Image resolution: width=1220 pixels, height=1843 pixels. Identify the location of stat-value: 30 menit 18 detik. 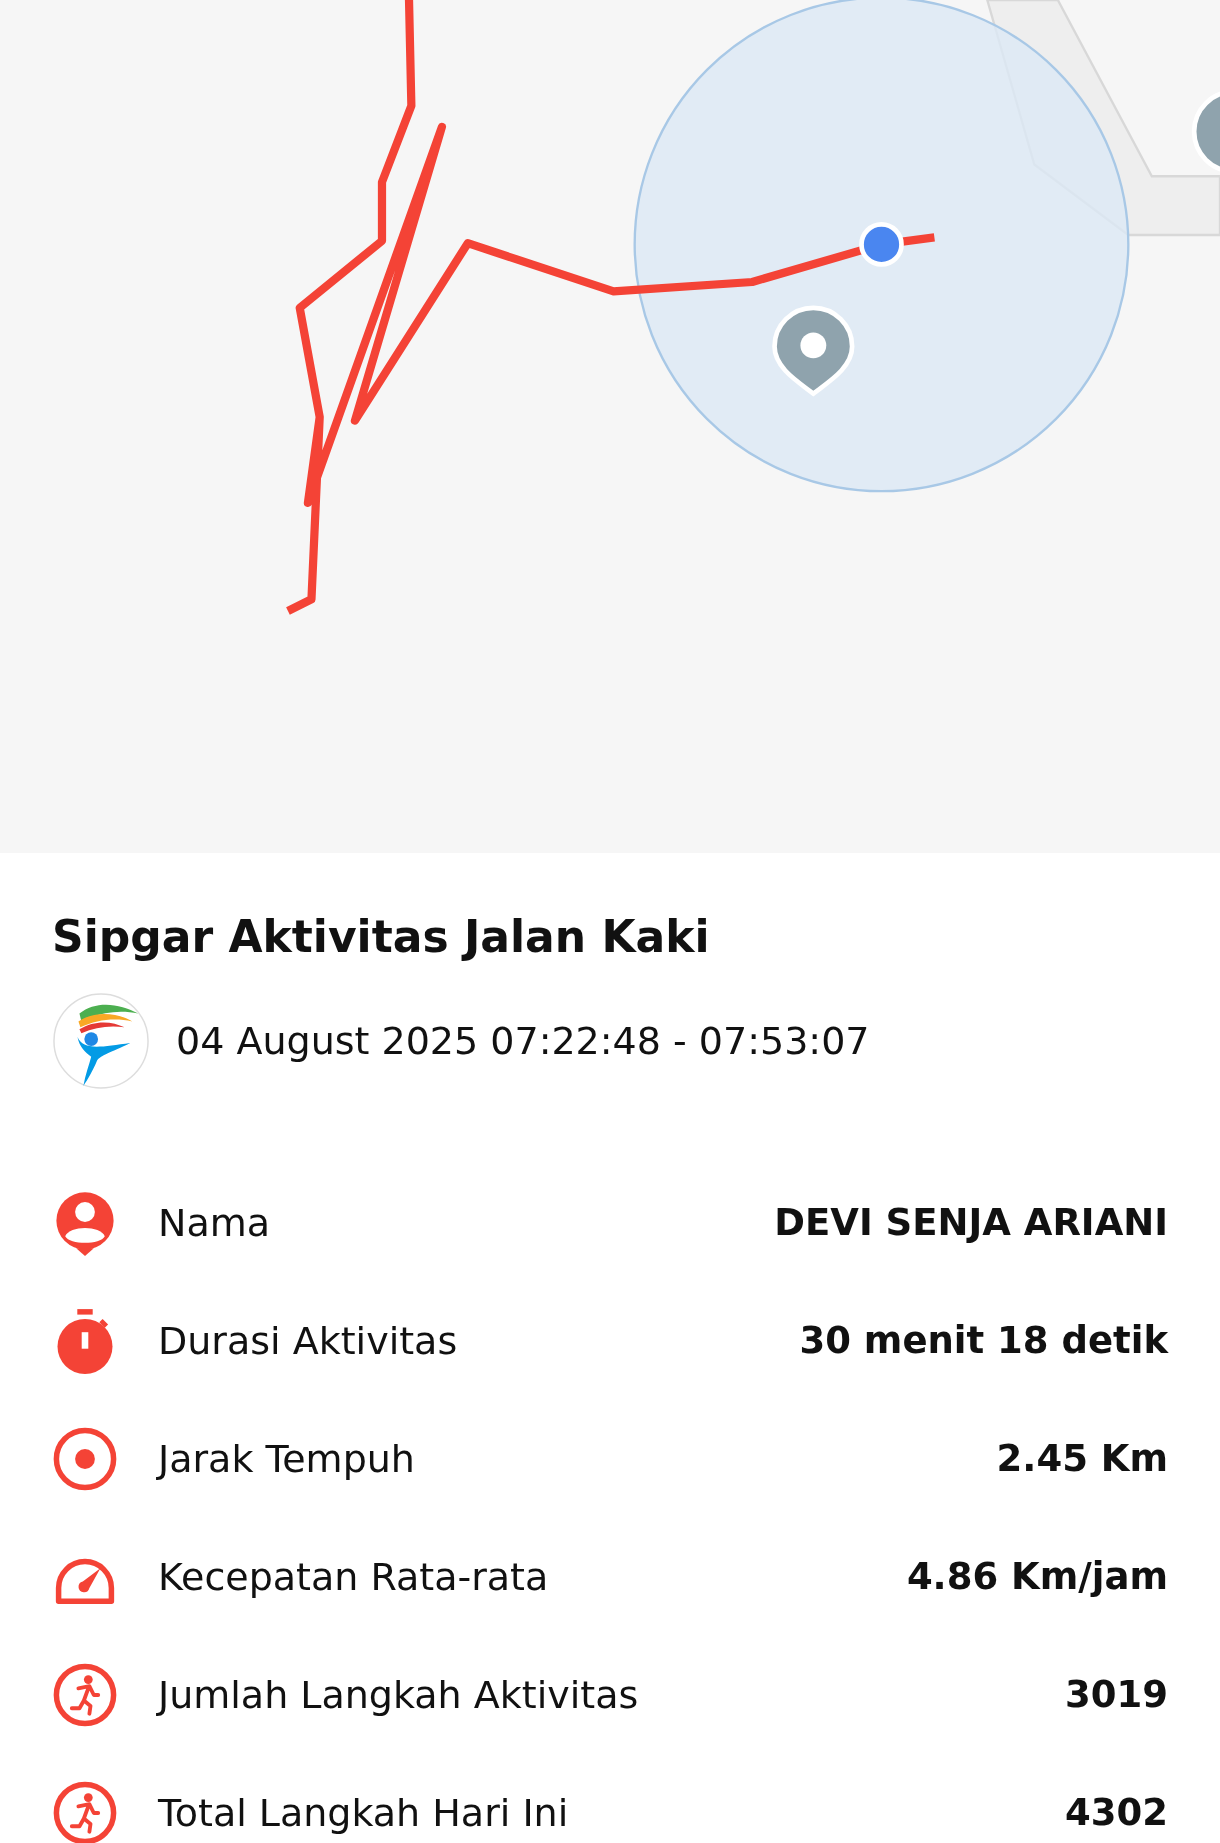
(983, 1341).